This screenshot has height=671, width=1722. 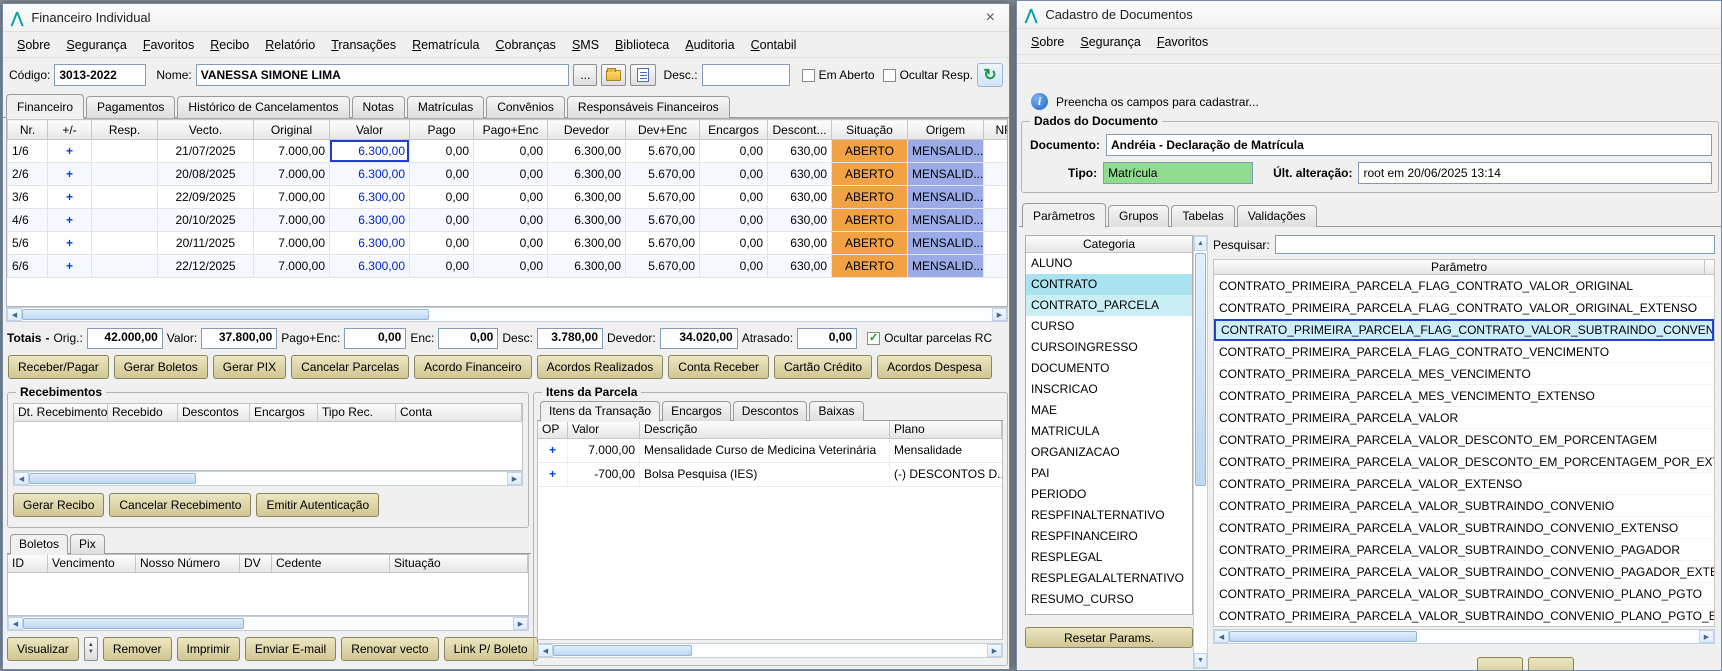 I want to click on itens-column-header: Descrição, so click(x=765, y=429).